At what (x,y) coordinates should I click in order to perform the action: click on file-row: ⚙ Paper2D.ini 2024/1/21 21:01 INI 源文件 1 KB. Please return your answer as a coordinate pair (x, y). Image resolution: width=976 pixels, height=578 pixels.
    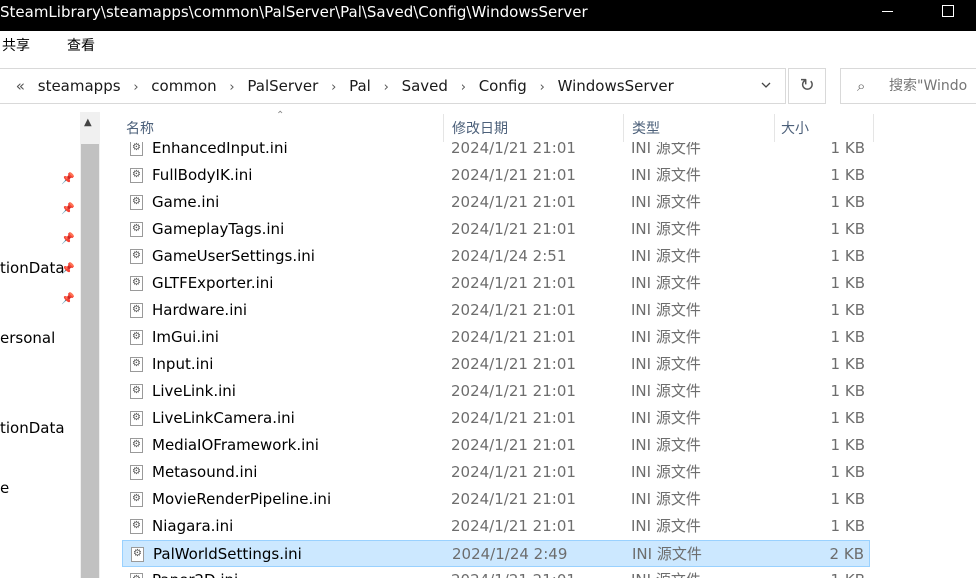
    Looking at the image, I should click on (496, 572).